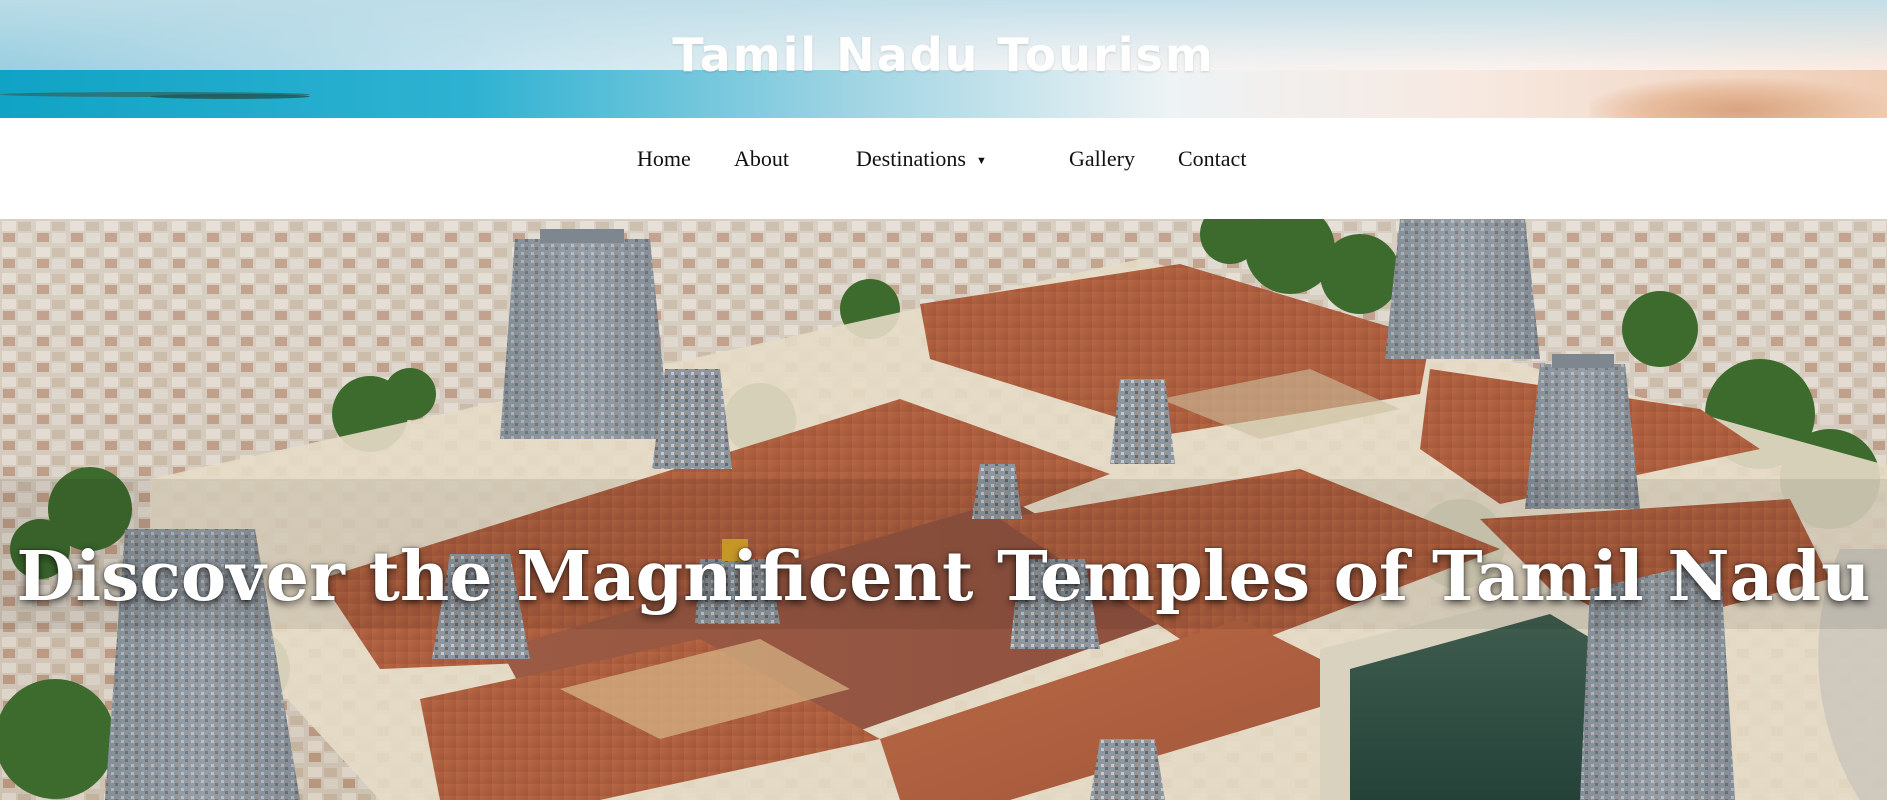 This screenshot has width=1887, height=800. I want to click on nav-gallery: Gallery, so click(1102, 159).